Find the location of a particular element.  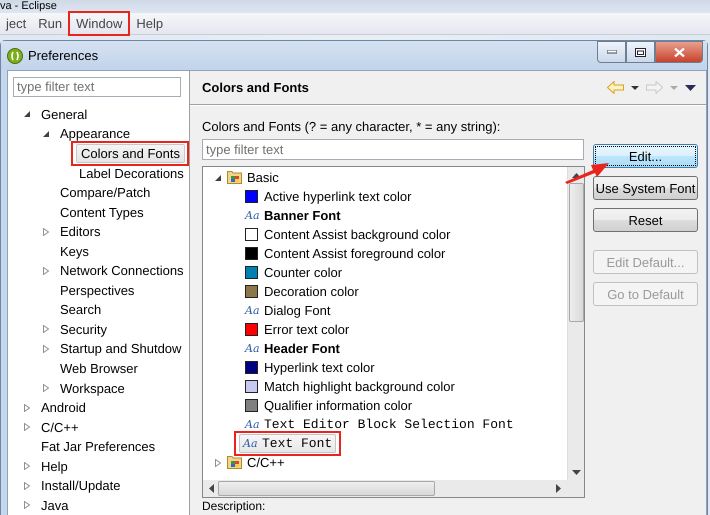

minimize-button is located at coordinates (611, 52).